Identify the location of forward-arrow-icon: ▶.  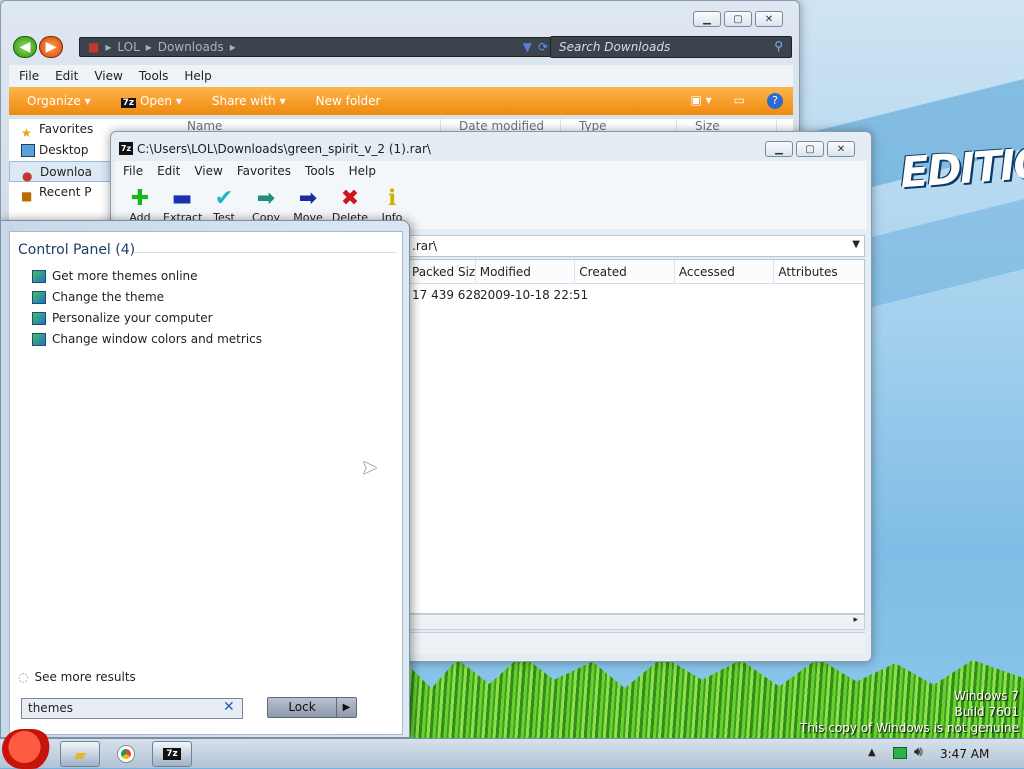
(51, 47).